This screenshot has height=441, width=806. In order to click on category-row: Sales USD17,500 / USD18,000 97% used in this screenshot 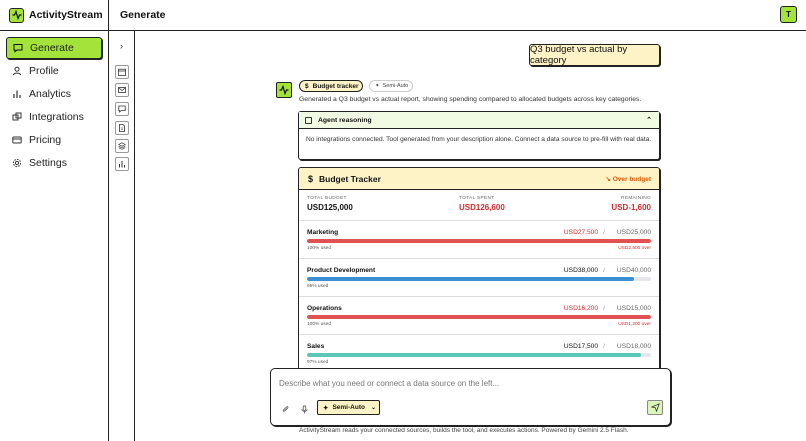, I will do `click(479, 352)`.